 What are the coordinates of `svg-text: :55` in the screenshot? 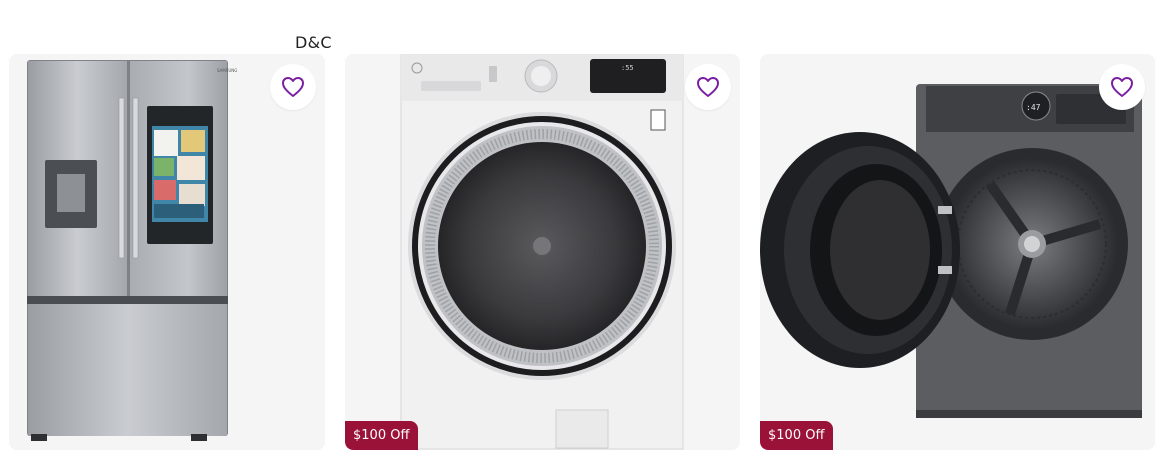 It's located at (627, 68).